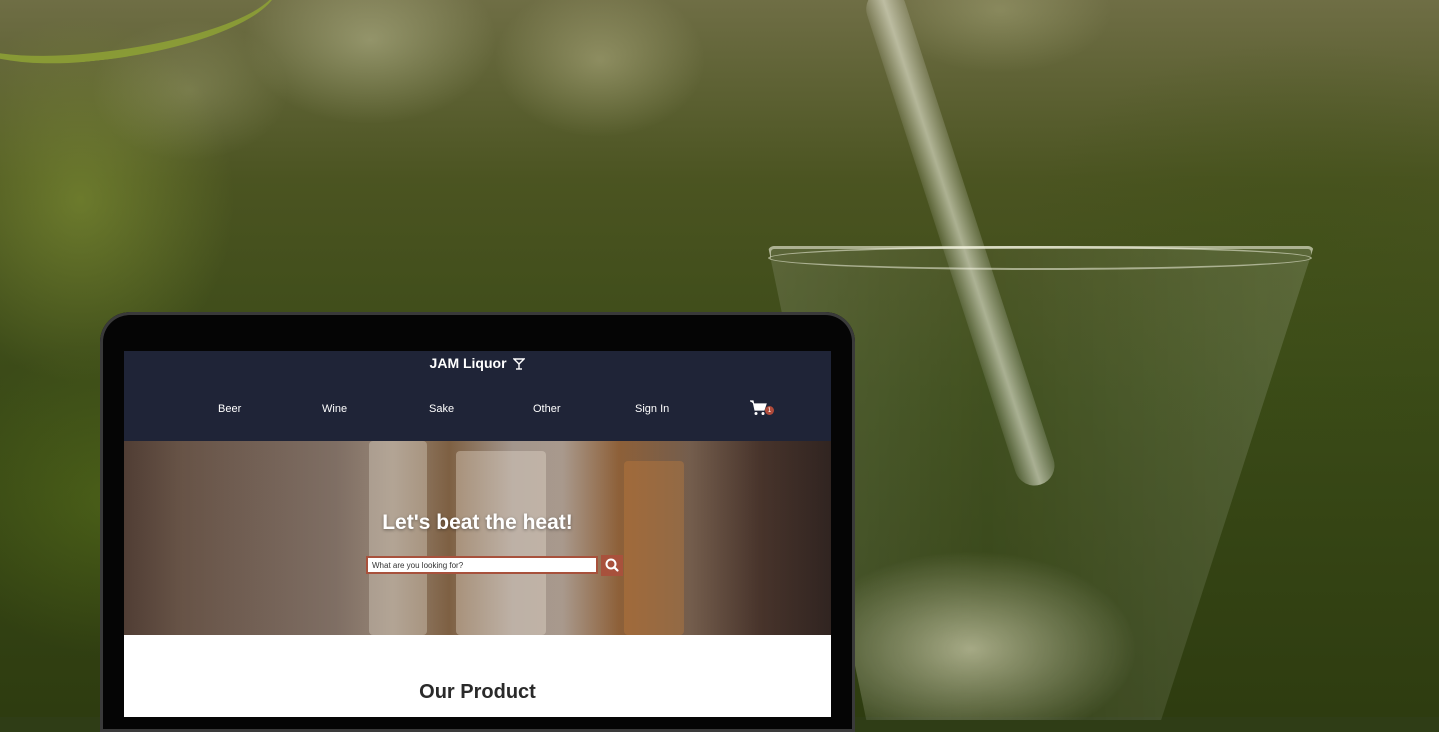 The image size is (1439, 732). What do you see at coordinates (519, 364) in the screenshot?
I see `cocktail-glass-icon` at bounding box center [519, 364].